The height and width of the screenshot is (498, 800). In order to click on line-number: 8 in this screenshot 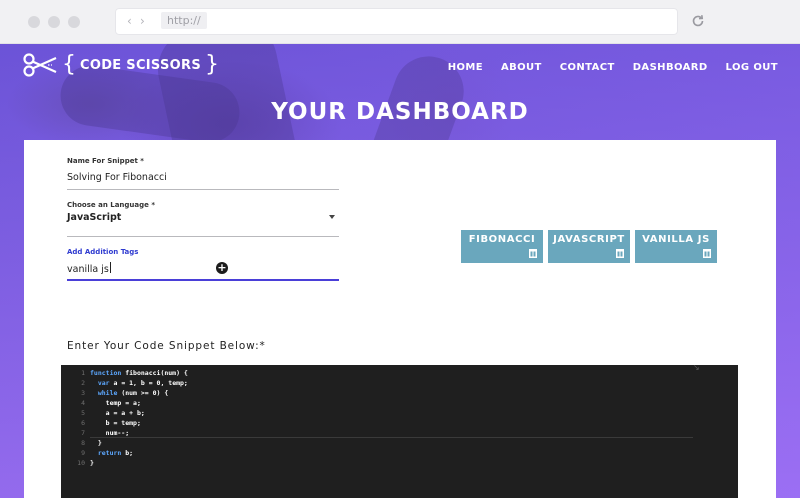, I will do `click(83, 443)`.